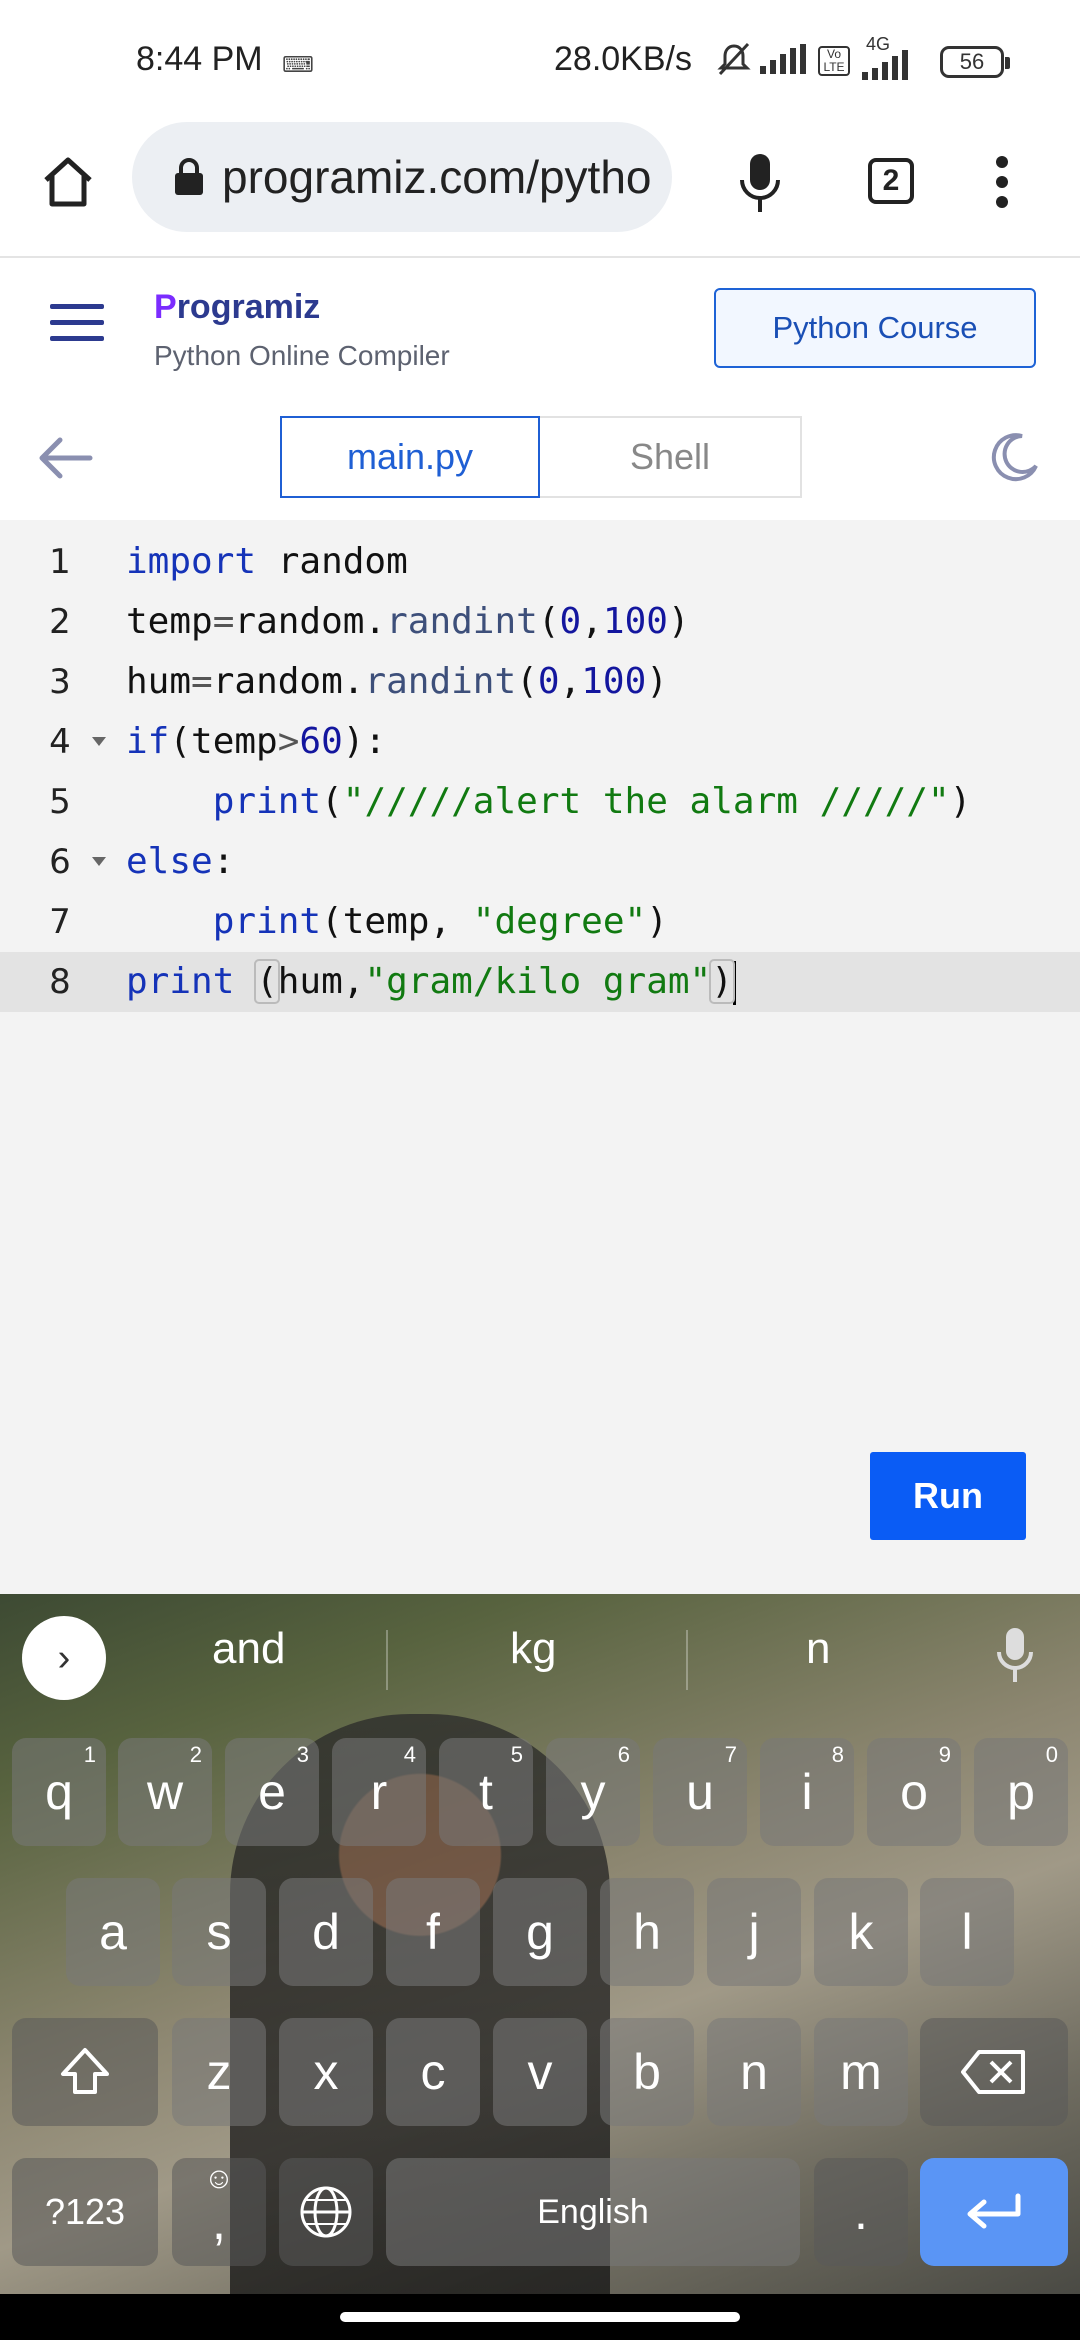 The image size is (1080, 2340). I want to click on space-bar: English, so click(593, 2212).